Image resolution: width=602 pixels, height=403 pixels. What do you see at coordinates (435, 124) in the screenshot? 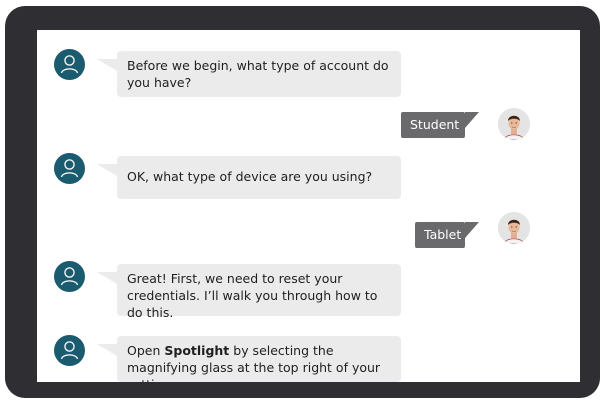
I see `user-message-text: Student` at bounding box center [435, 124].